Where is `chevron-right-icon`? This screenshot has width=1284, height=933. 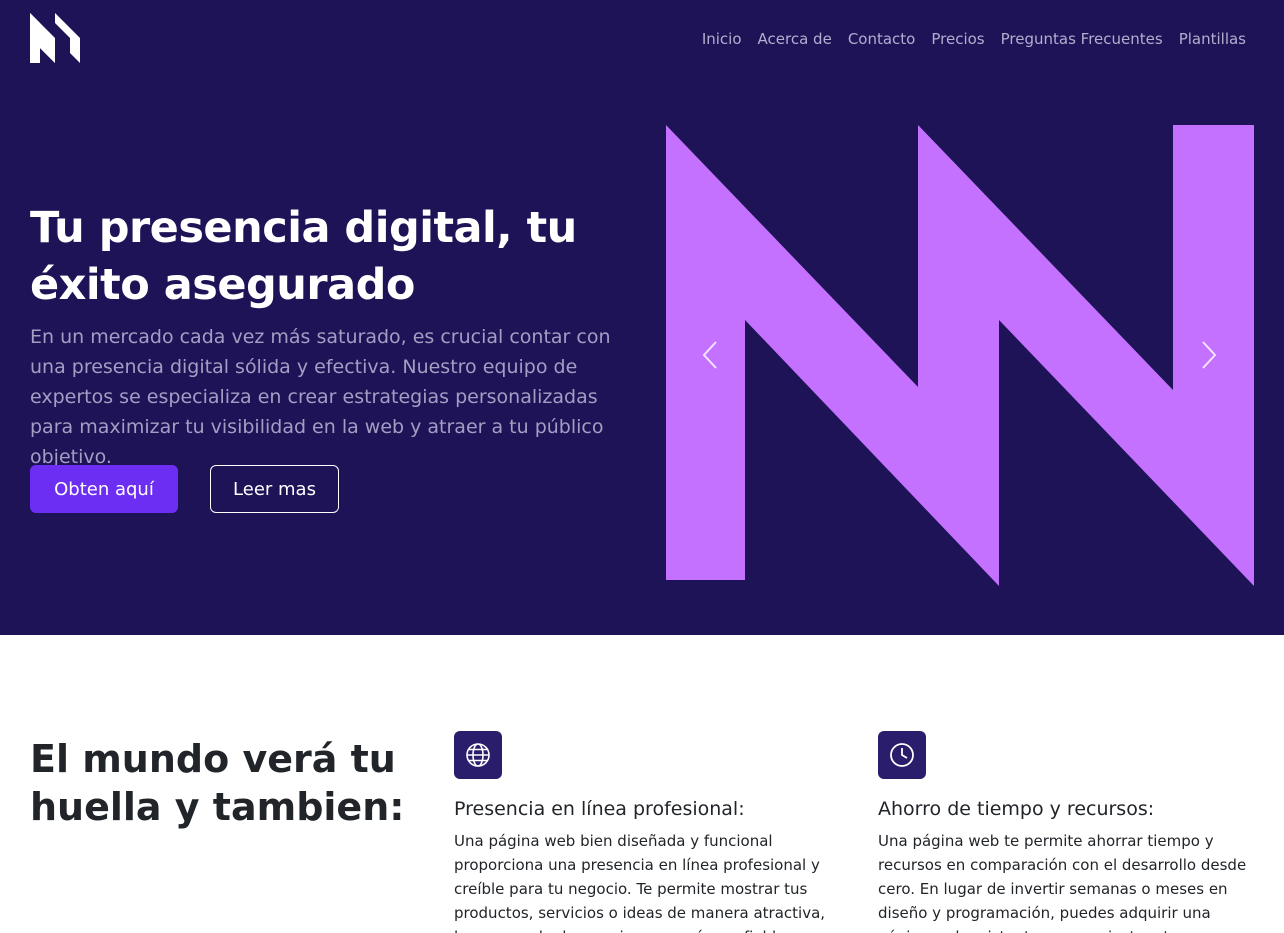 chevron-right-icon is located at coordinates (1209, 355).